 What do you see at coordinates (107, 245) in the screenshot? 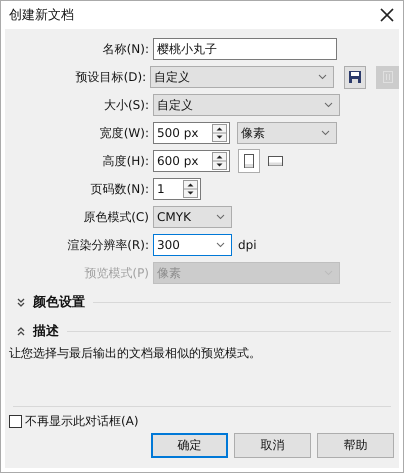
I see `field-label: 渲染分辨率(R):` at bounding box center [107, 245].